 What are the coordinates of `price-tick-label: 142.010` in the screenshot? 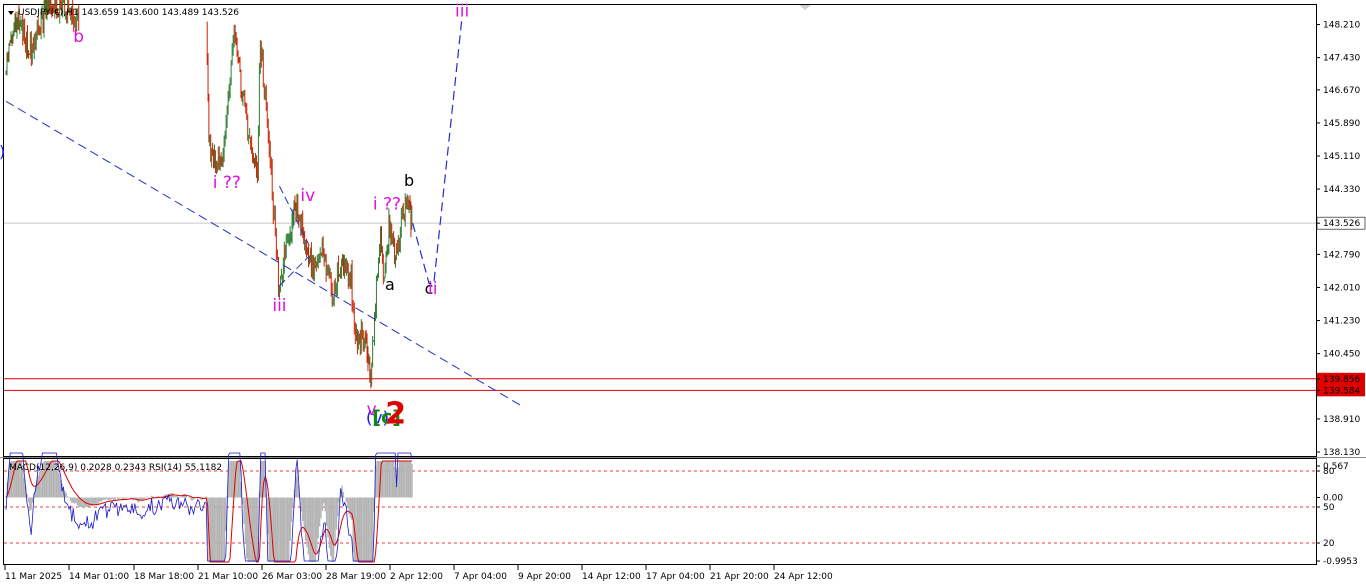 It's located at (1341, 288).